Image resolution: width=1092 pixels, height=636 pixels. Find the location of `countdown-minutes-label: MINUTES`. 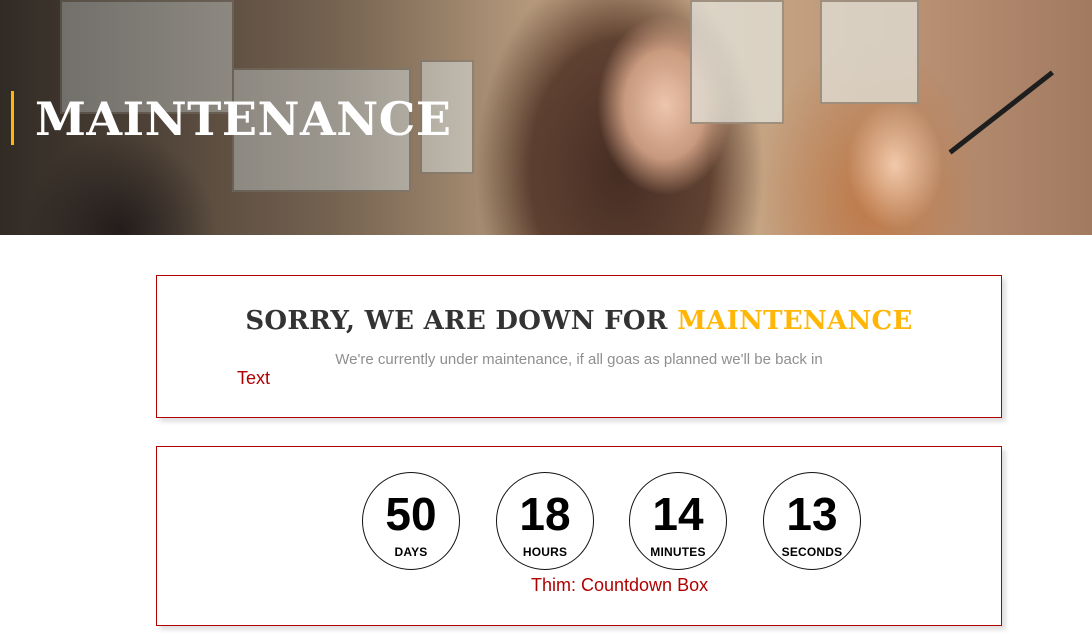

countdown-minutes-label: MINUTES is located at coordinates (678, 552).